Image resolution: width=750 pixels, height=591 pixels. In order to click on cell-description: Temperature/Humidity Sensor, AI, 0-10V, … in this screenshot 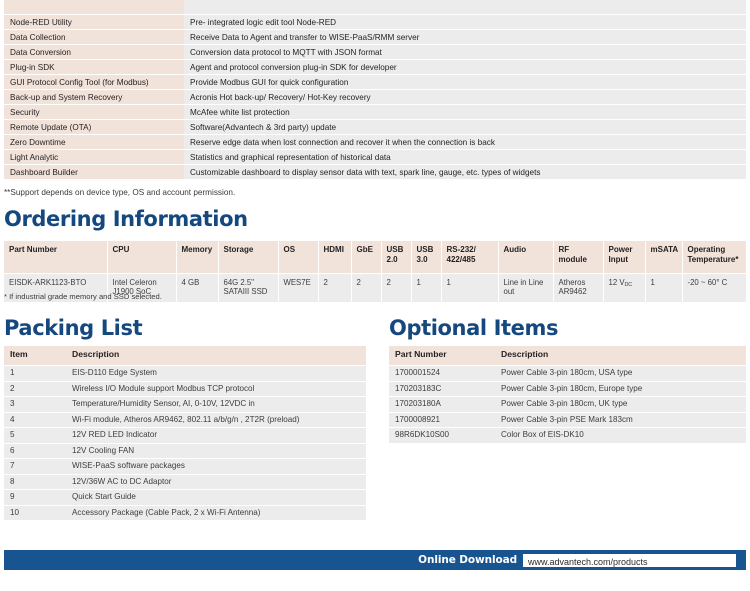, I will do `click(216, 404)`.